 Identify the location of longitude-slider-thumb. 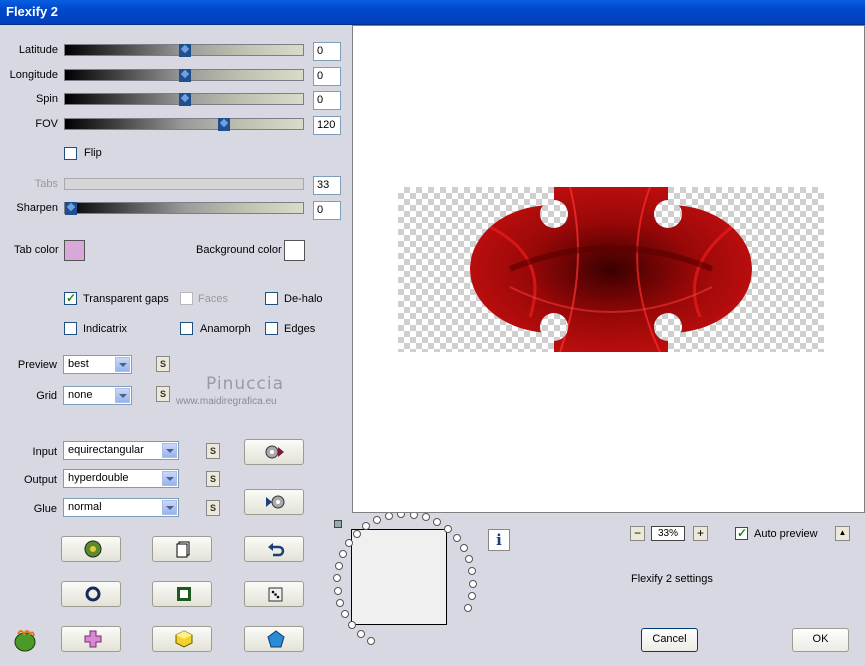
(185, 75).